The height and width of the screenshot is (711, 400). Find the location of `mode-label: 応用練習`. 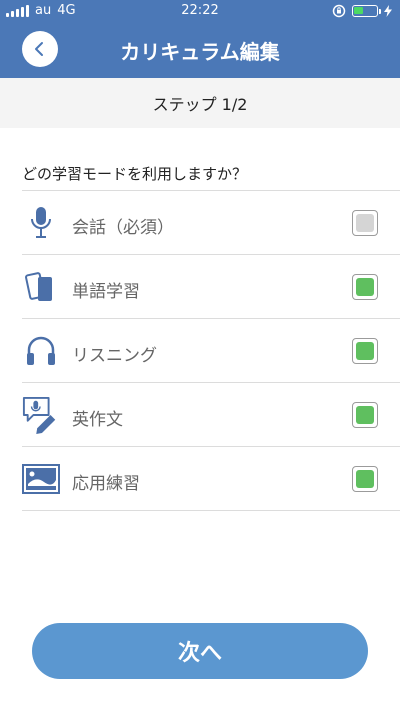

mode-label: 応用練習 is located at coordinates (106, 484).